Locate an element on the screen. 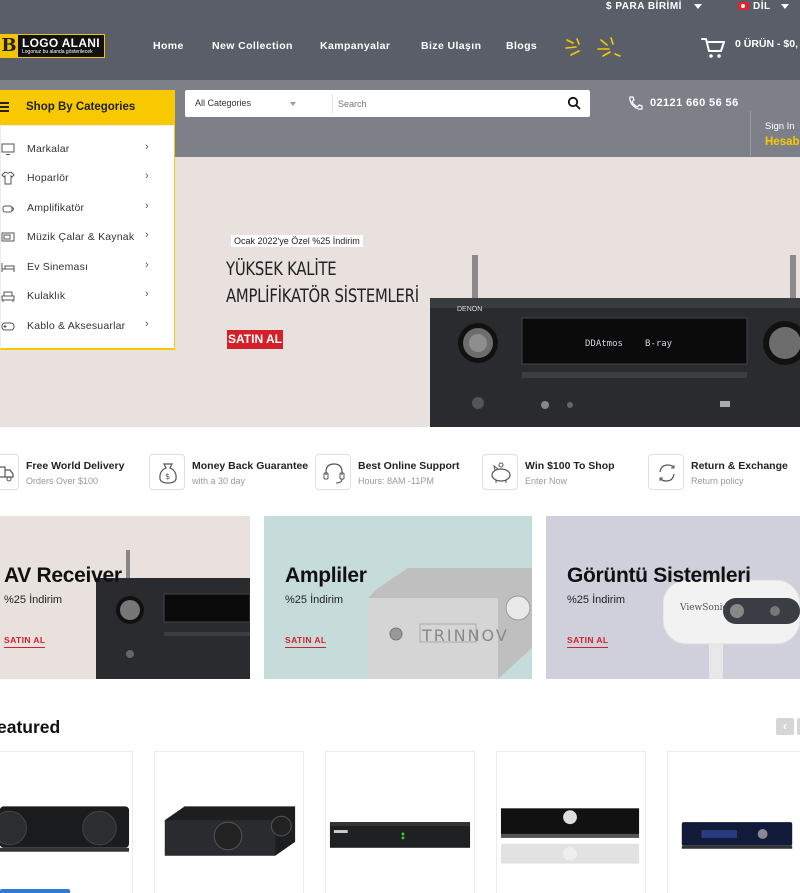 This screenshot has width=800, height=893. nav-blogs: Blogs is located at coordinates (521, 47).